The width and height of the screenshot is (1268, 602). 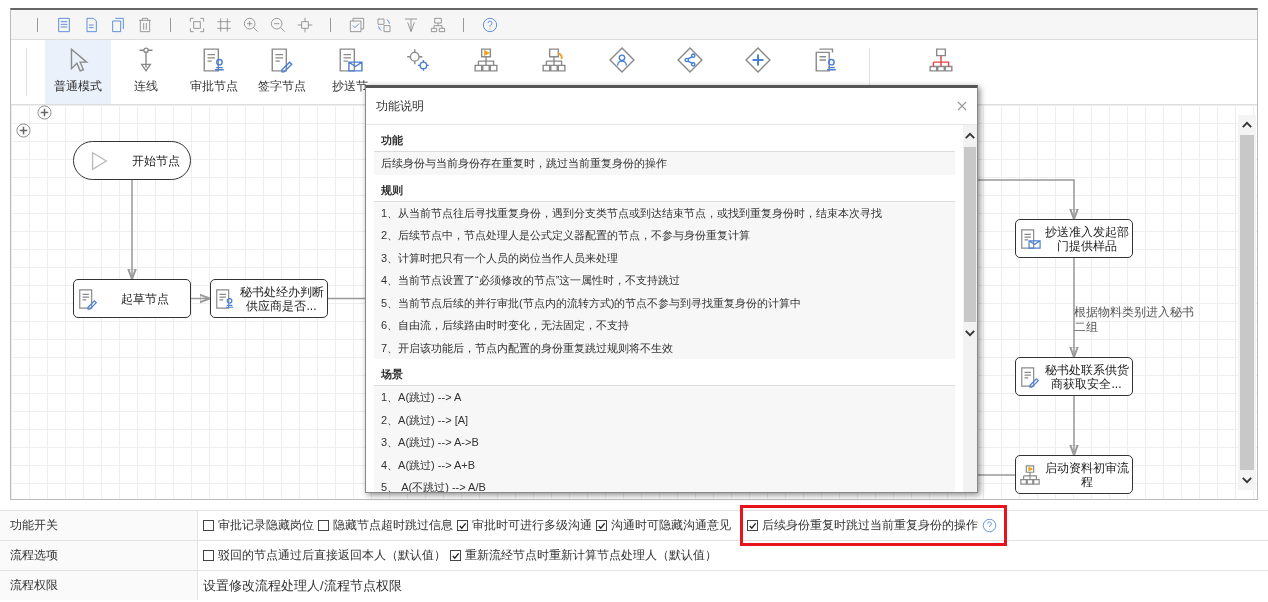 I want to click on diamond-plus-icon, so click(x=758, y=60).